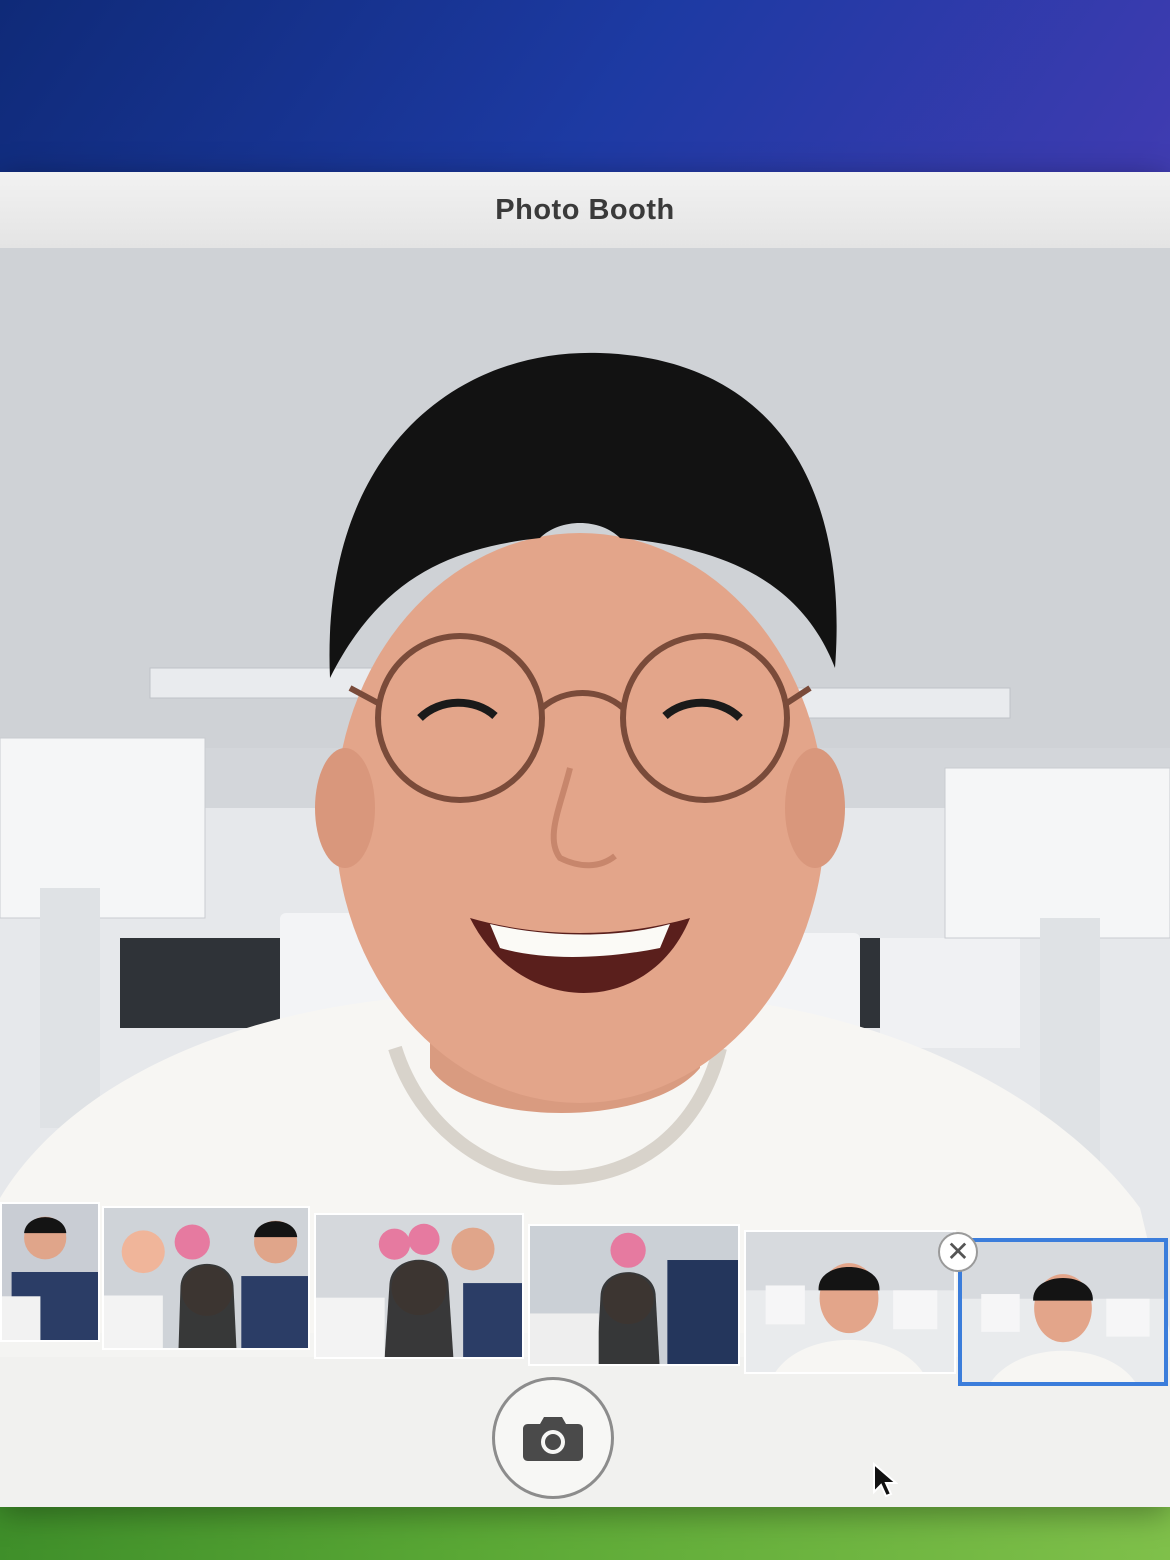 Image resolution: width=1170 pixels, height=1560 pixels. I want to click on arrow-cursor-icon, so click(885, 1480).